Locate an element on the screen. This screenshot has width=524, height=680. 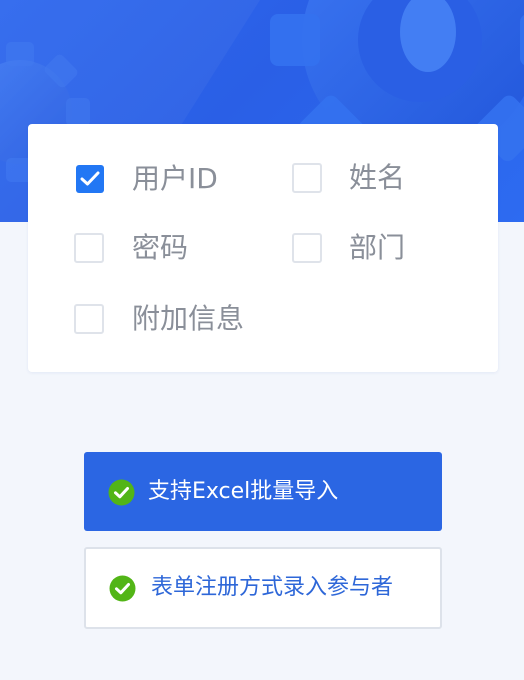
form-register-button: 表单注册方式录入参与者 is located at coordinates (263, 588).